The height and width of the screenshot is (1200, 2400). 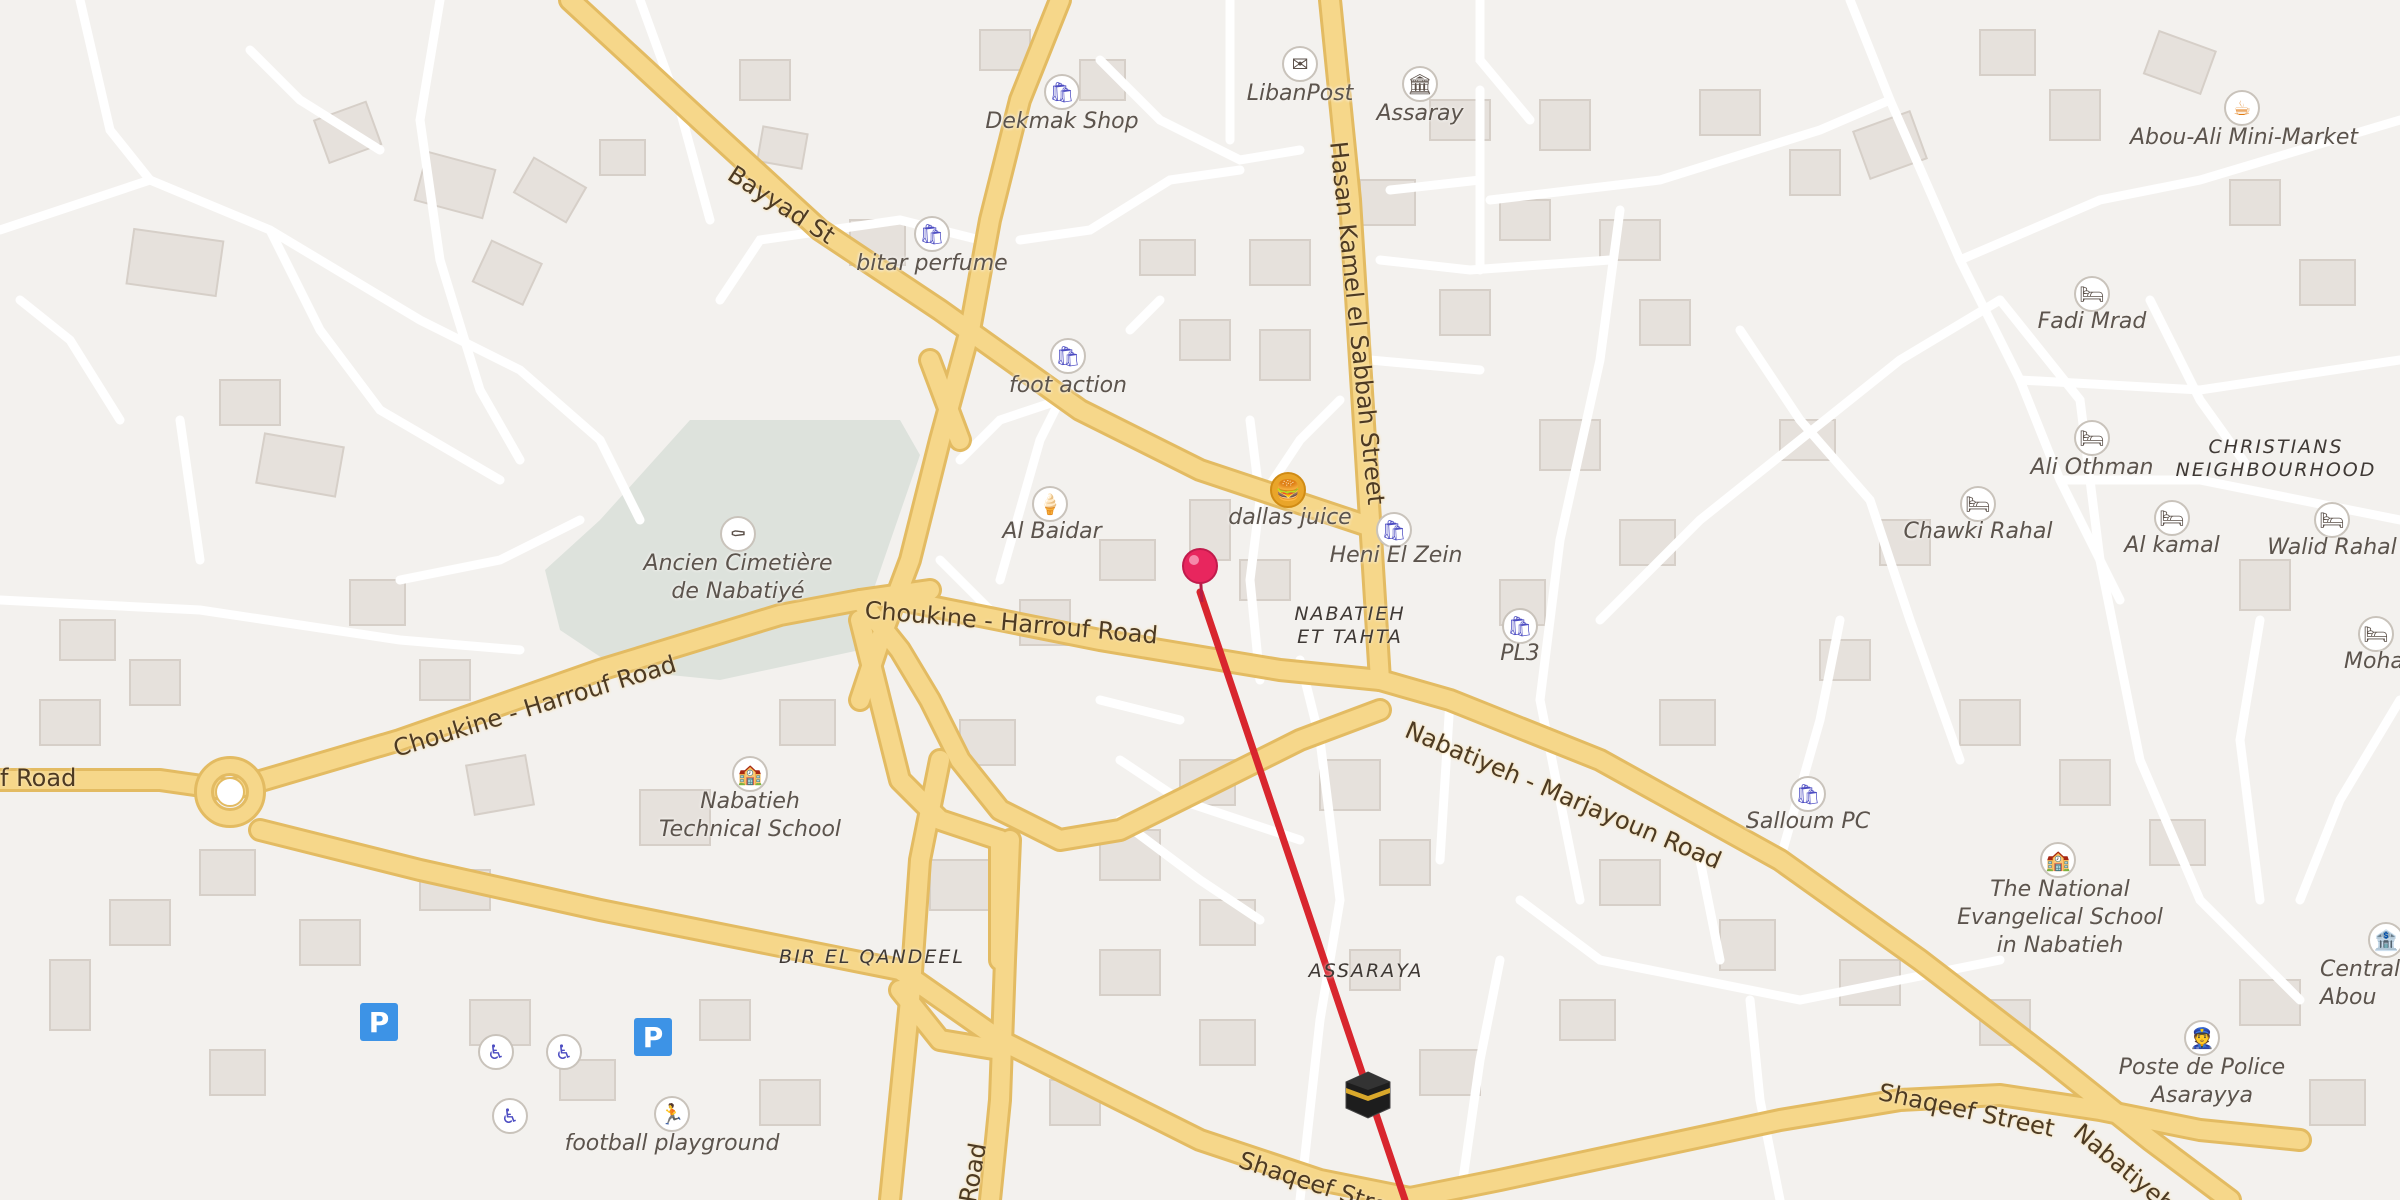 What do you see at coordinates (1200, 576) in the screenshot?
I see `location-pin-icon` at bounding box center [1200, 576].